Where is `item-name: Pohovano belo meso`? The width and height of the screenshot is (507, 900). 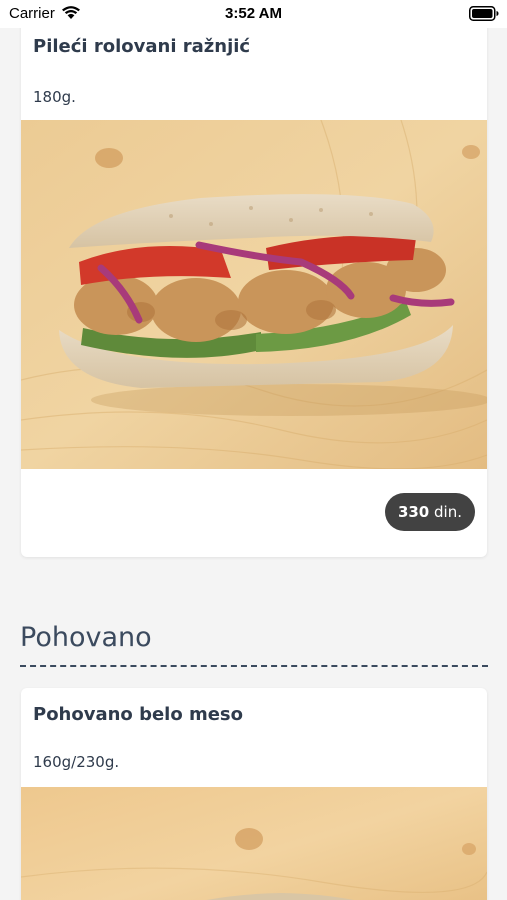 item-name: Pohovano belo meso is located at coordinates (138, 714).